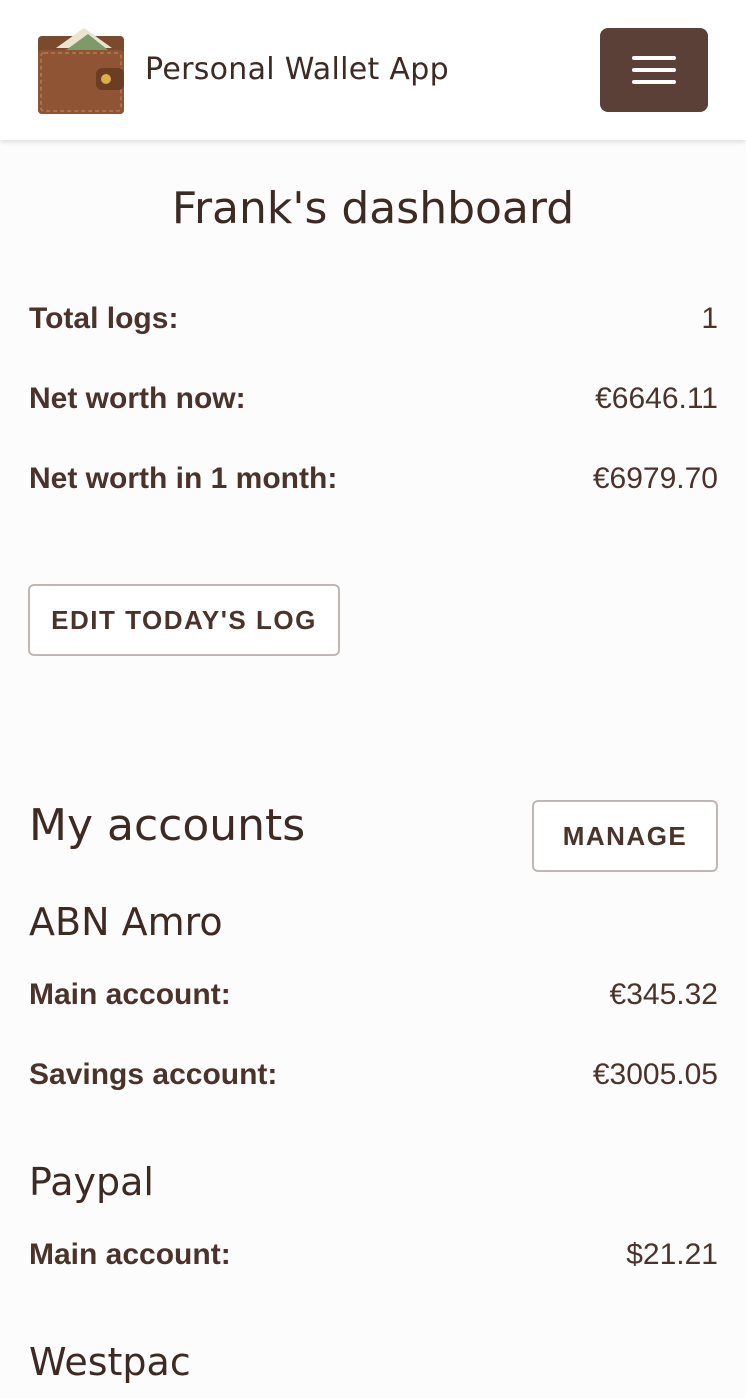 This screenshot has height=1398, width=746. Describe the element at coordinates (297, 69) in the screenshot. I see `app-title: Personal Wallet App` at that location.